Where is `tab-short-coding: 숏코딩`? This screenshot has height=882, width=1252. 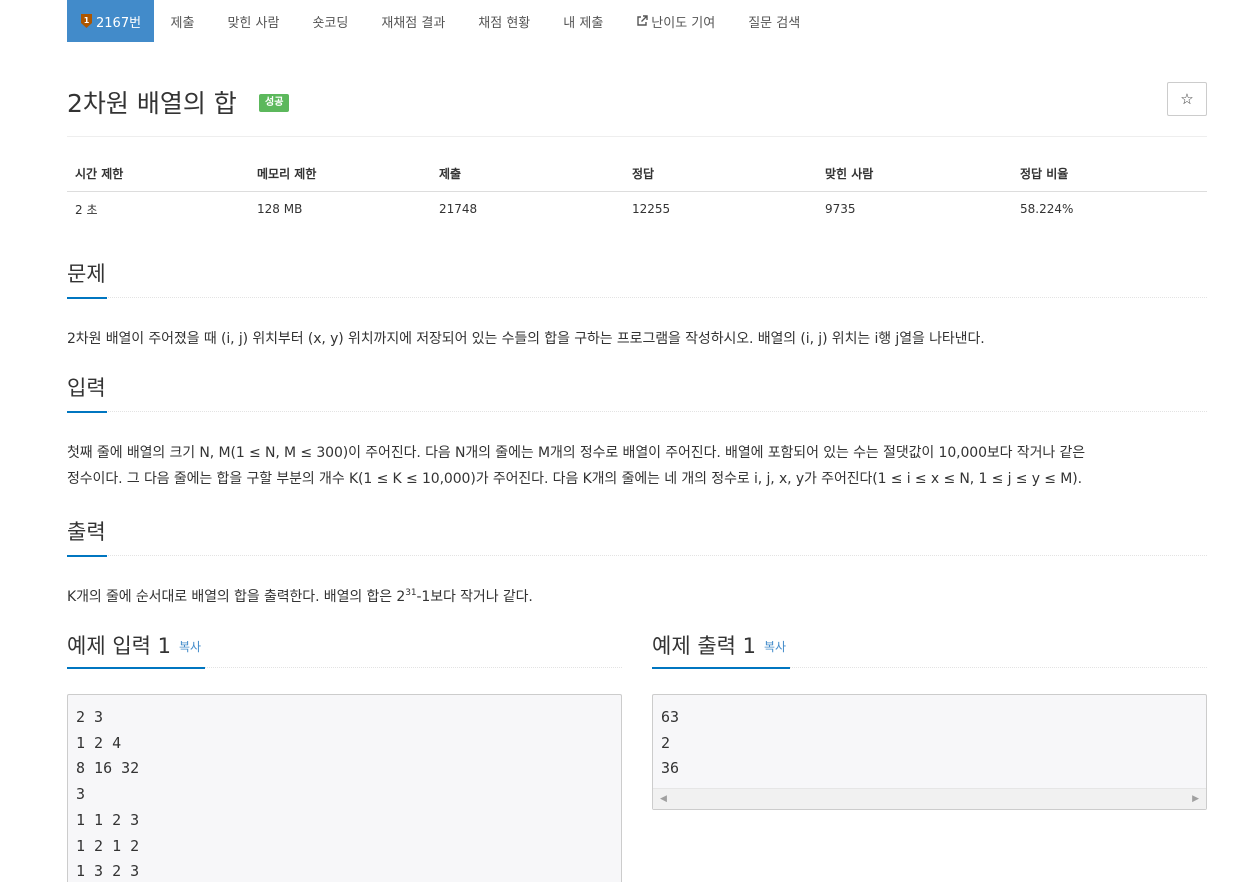
tab-short-coding: 숏코딩 is located at coordinates (330, 21).